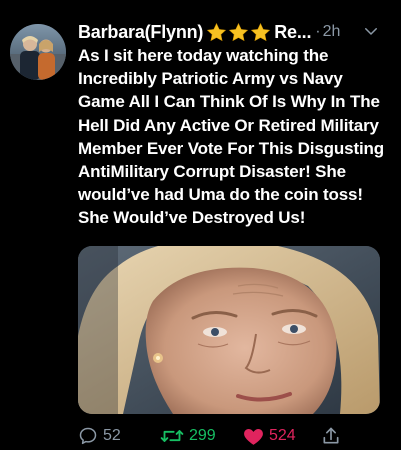 This screenshot has width=401, height=450. Describe the element at coordinates (282, 435) in the screenshot. I see `like-count: 524` at that location.